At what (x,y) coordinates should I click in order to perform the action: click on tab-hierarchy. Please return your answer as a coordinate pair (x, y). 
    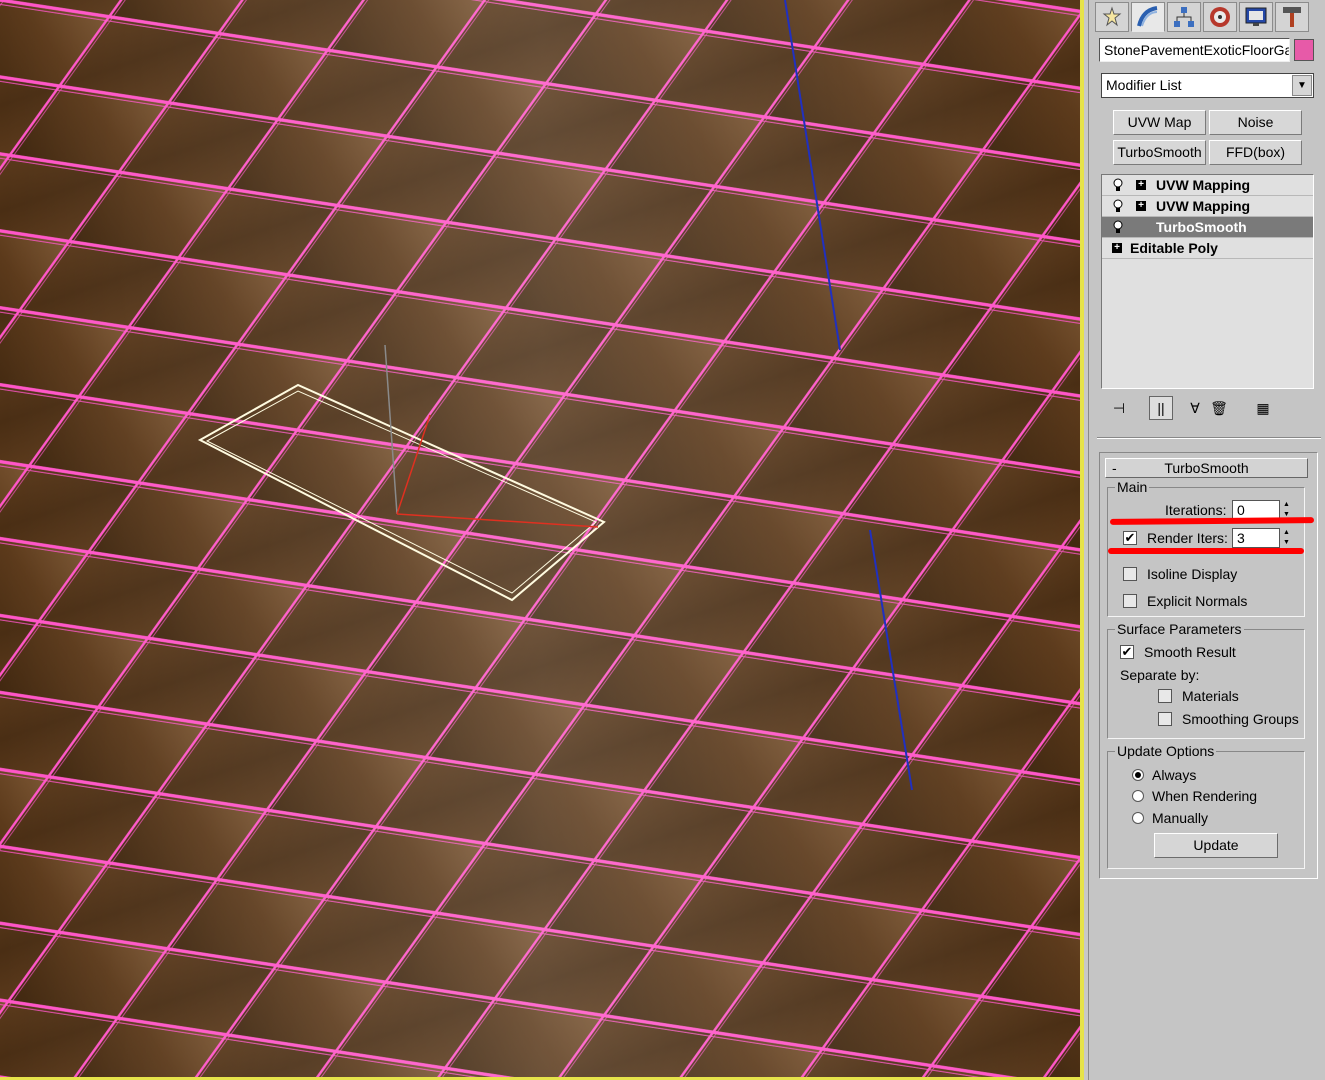
    Looking at the image, I should click on (1184, 17).